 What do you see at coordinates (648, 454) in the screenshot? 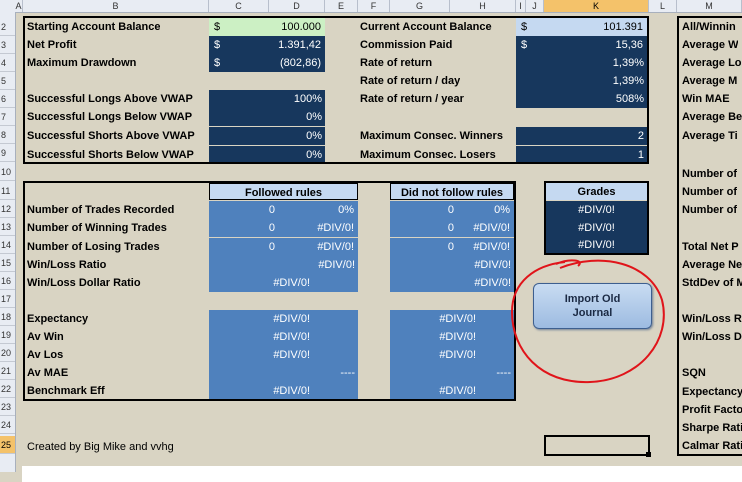
I see `fill-handle` at bounding box center [648, 454].